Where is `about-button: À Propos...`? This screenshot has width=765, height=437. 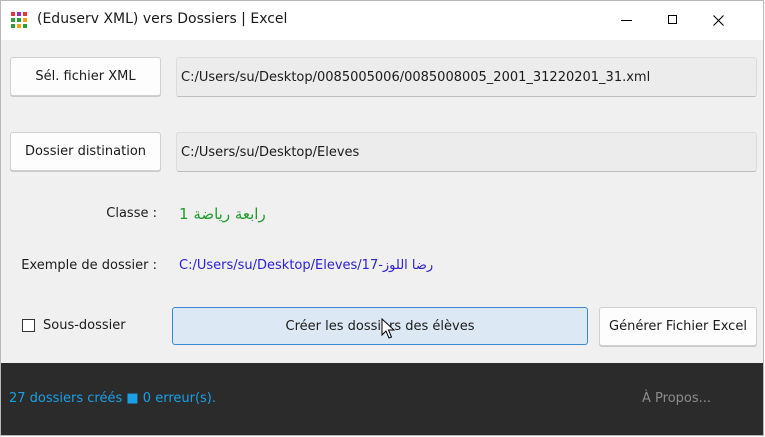 about-button: À Propos... is located at coordinates (676, 398).